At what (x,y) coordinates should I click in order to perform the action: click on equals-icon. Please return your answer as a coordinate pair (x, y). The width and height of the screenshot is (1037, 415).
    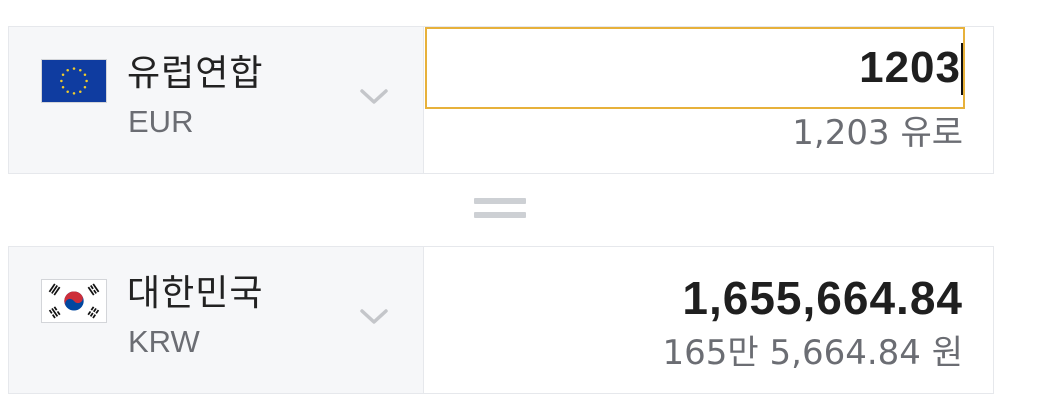
    Looking at the image, I should click on (500, 209).